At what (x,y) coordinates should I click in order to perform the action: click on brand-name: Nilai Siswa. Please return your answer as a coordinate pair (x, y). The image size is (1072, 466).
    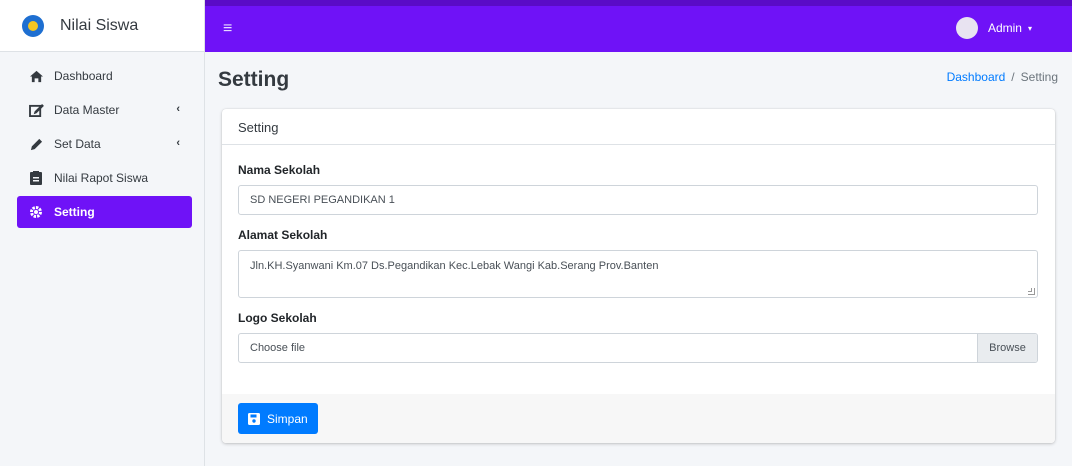
    Looking at the image, I should click on (99, 25).